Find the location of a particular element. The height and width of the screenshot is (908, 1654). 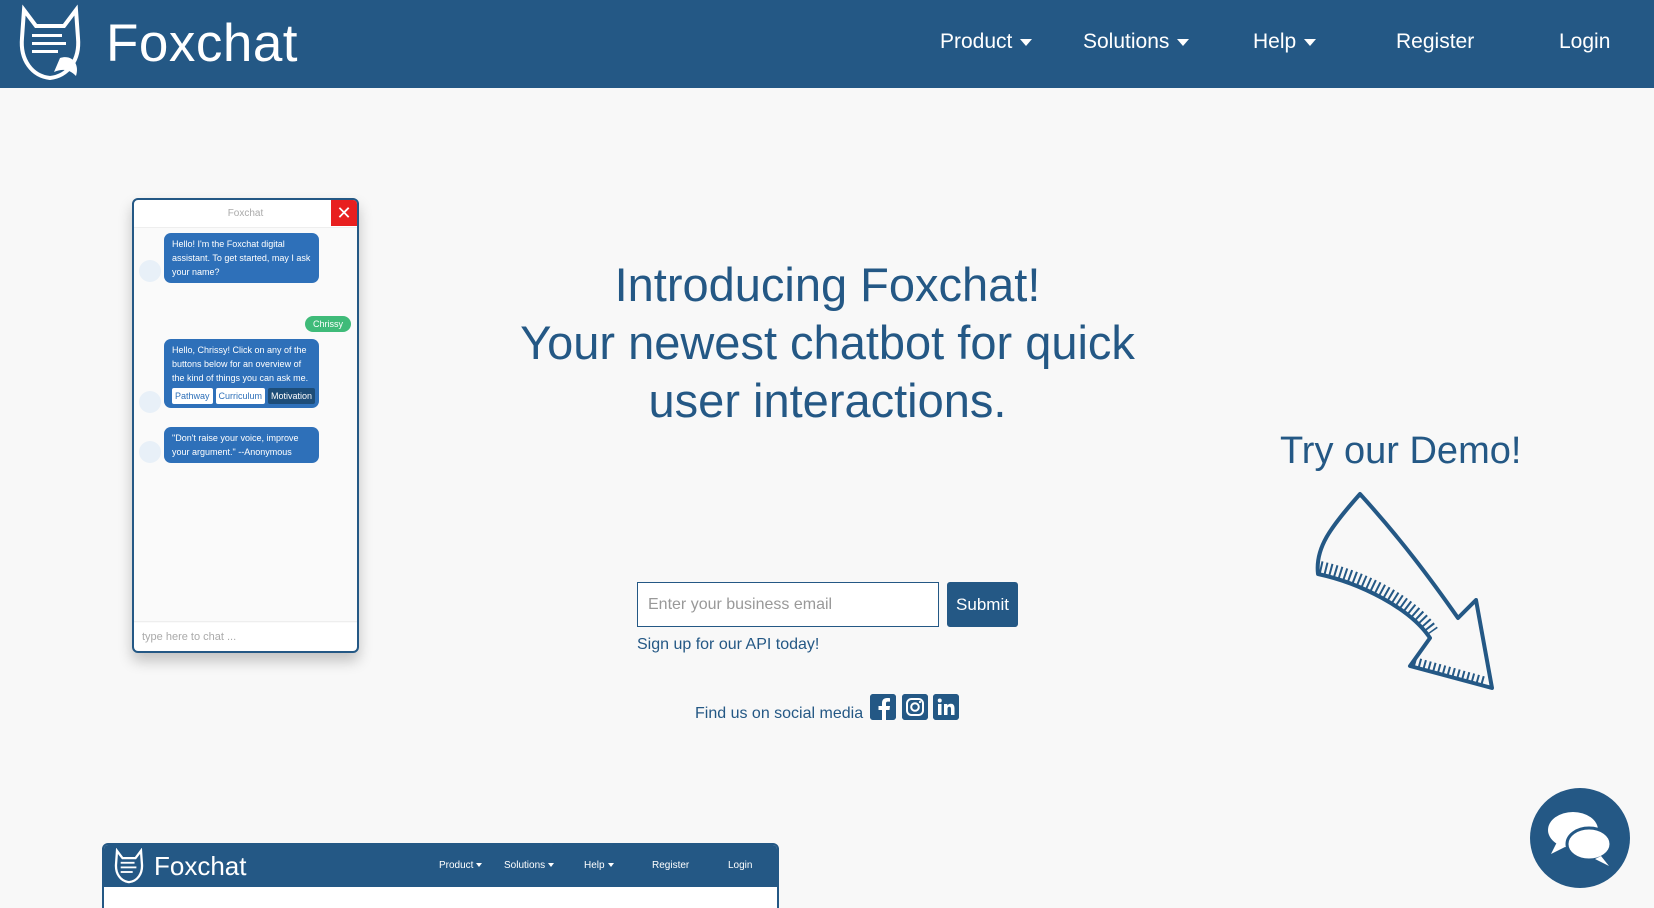

user-message: Chrissy is located at coordinates (327, 324).